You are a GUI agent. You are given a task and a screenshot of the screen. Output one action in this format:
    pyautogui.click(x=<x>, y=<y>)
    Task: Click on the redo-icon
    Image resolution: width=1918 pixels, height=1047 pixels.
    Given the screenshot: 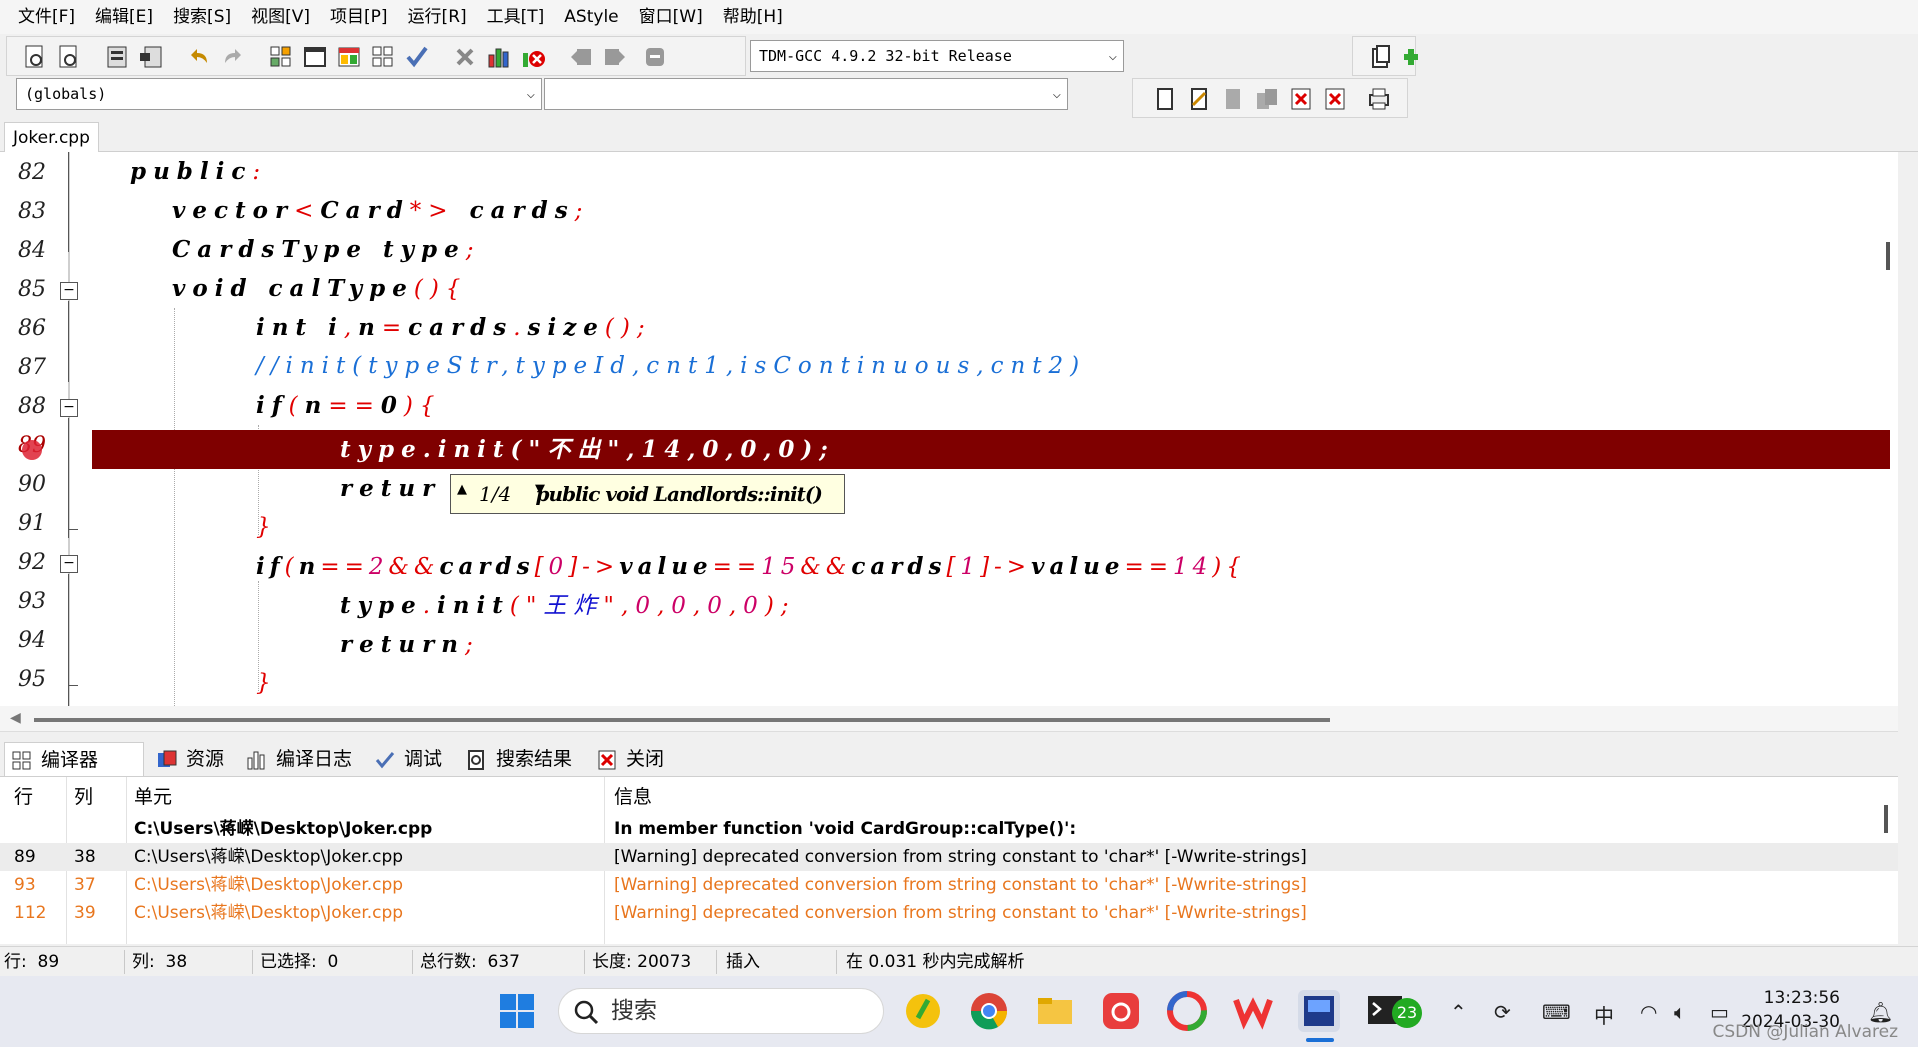 What is the action you would take?
    pyautogui.click(x=233, y=57)
    